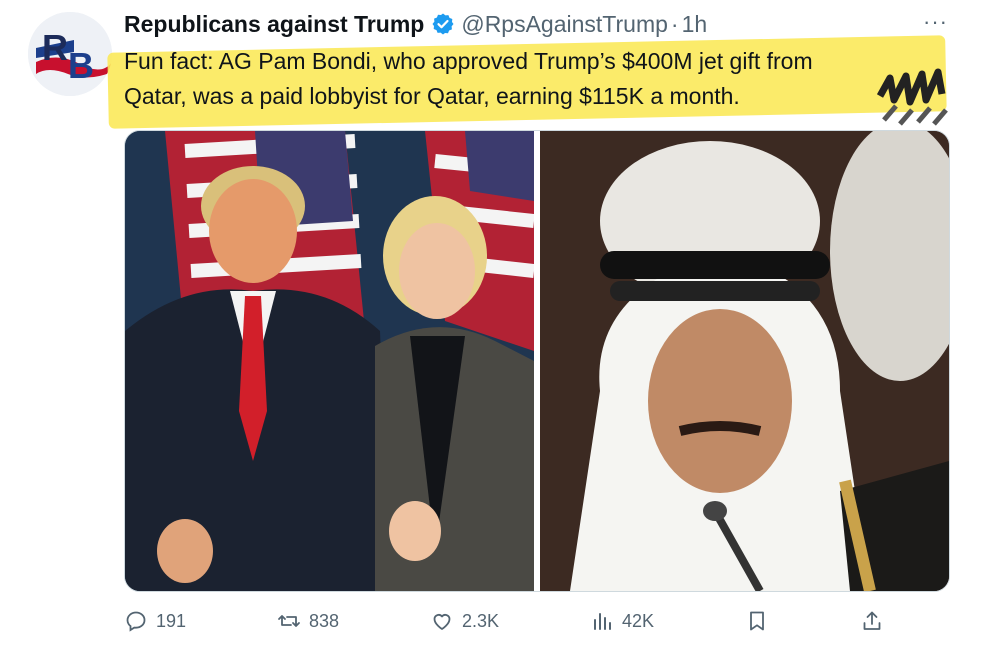 The image size is (1000, 656). Describe the element at coordinates (443, 24) in the screenshot. I see `verified-badge-icon` at that location.